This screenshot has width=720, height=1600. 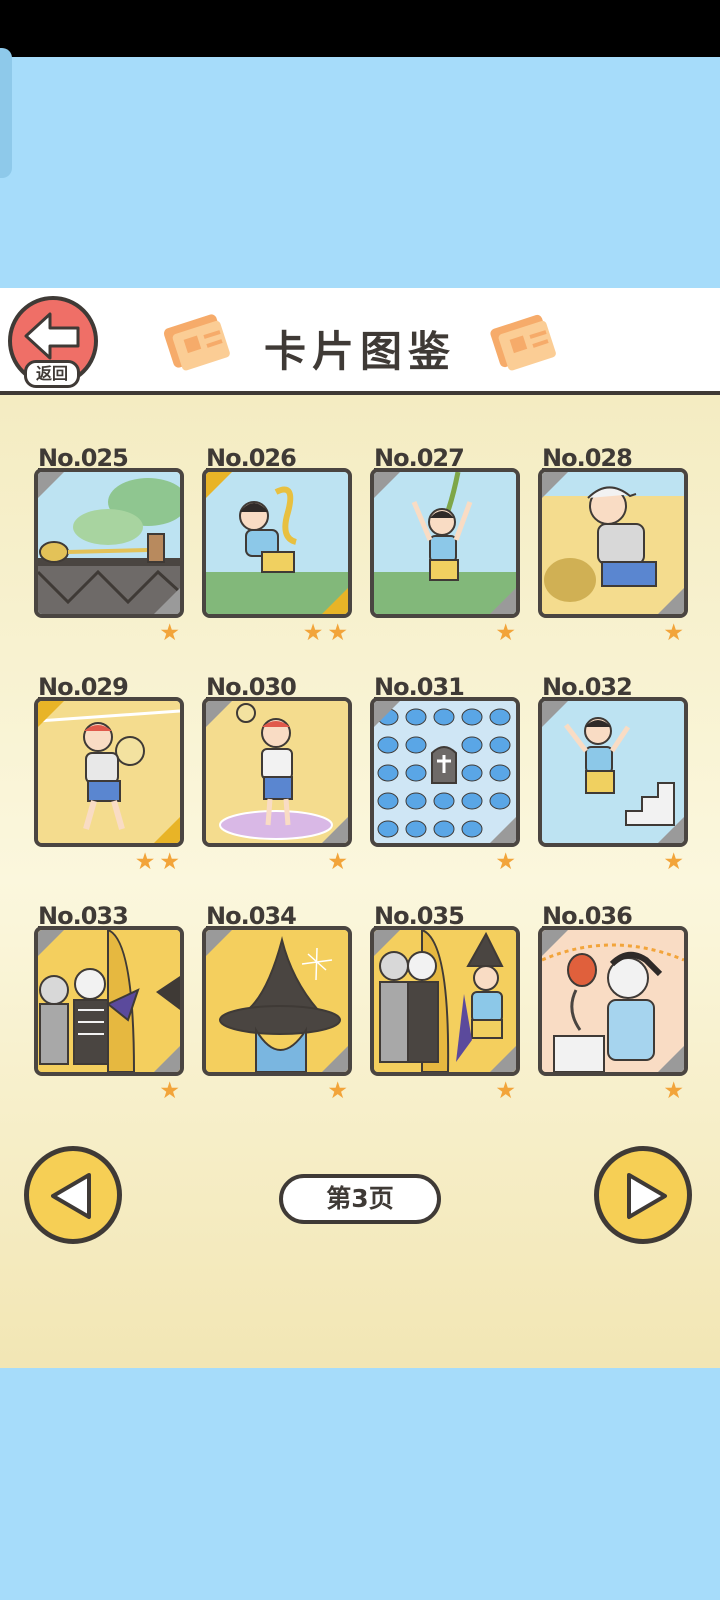 What do you see at coordinates (359, 351) in the screenshot?
I see `page-title: 卡片图鉴` at bounding box center [359, 351].